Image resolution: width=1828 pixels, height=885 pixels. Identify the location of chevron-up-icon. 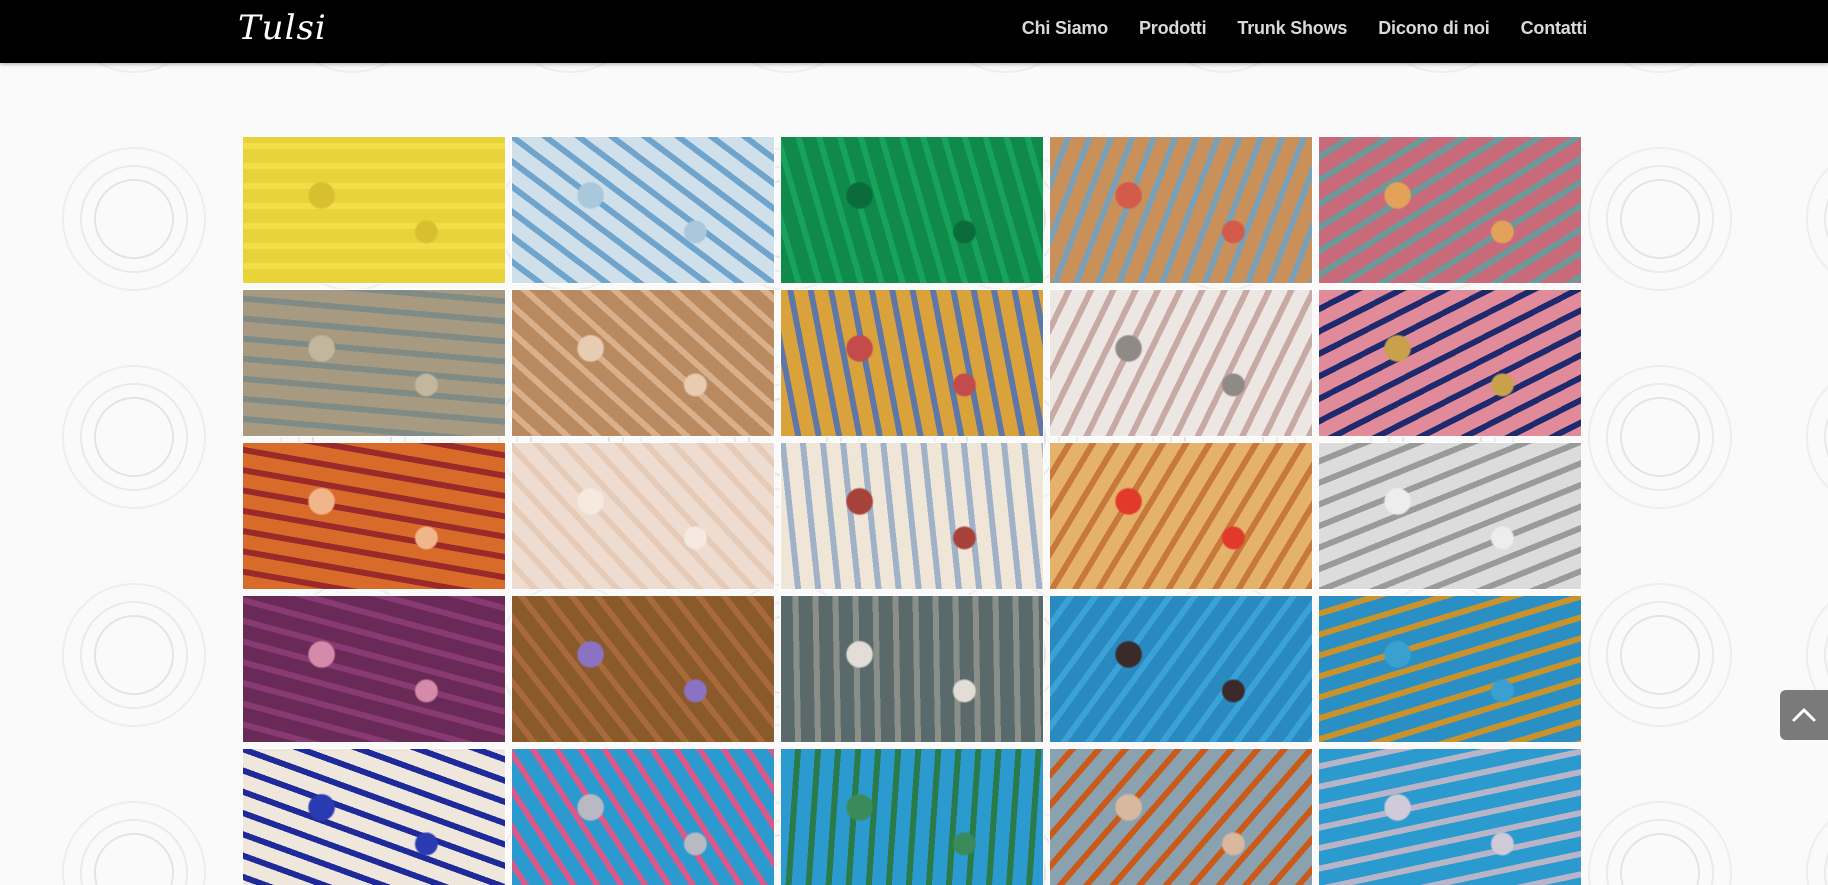
(1804, 715).